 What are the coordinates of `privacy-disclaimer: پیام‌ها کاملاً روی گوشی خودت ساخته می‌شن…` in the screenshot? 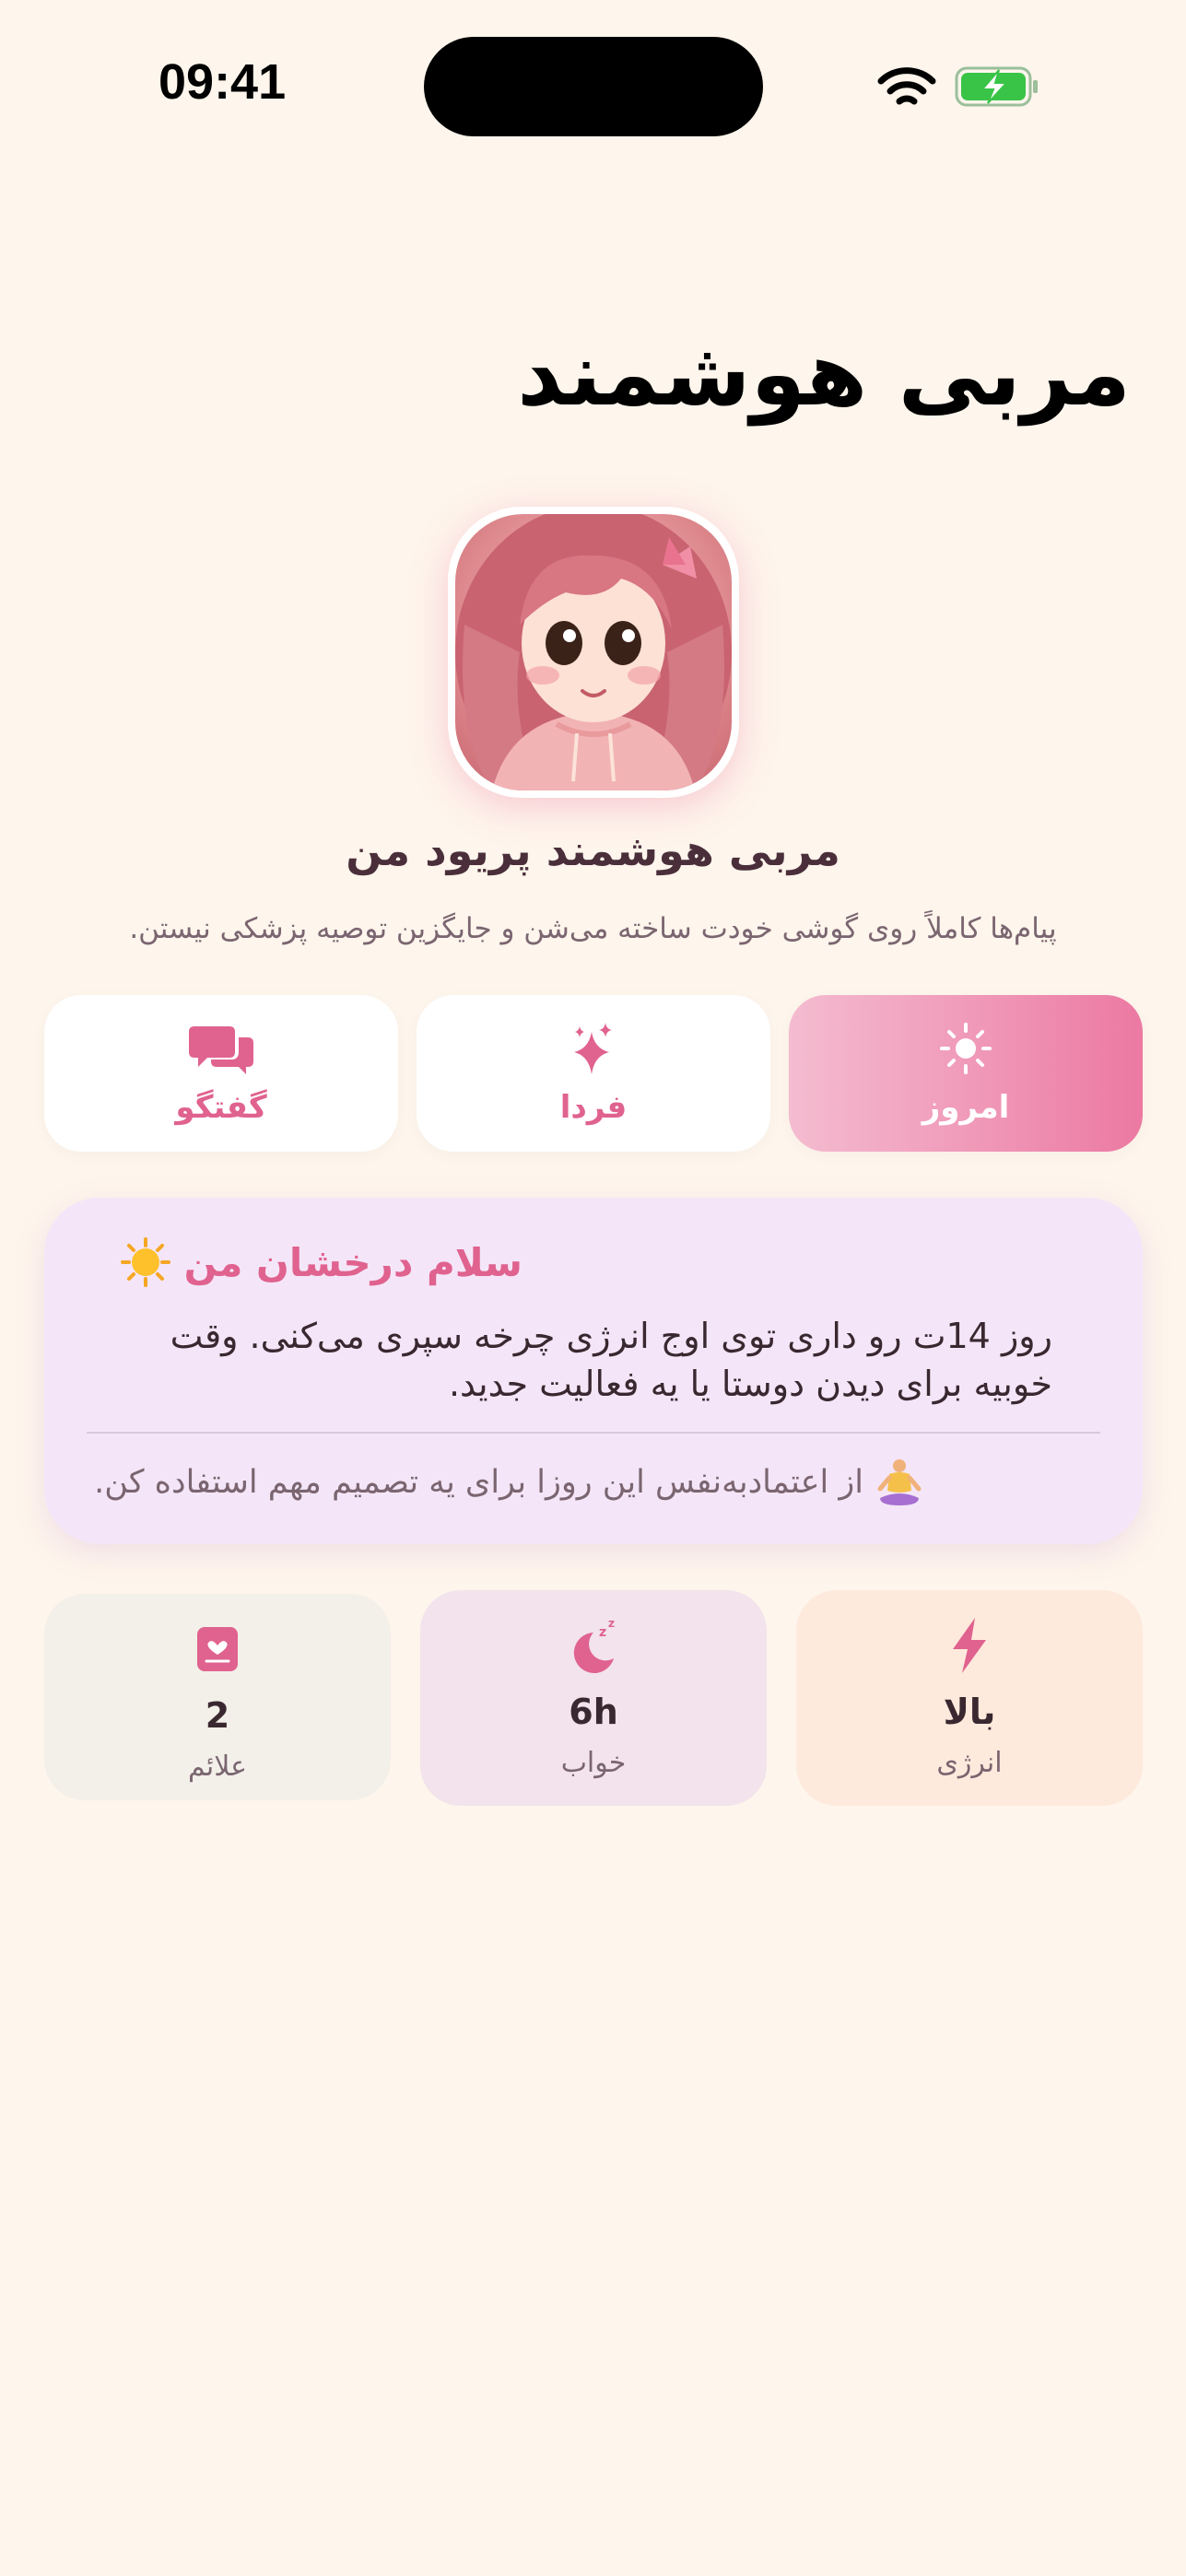 It's located at (593, 928).